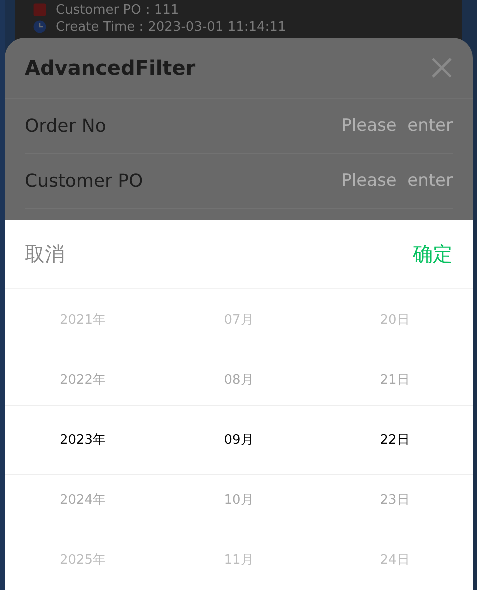 The width and height of the screenshot is (477, 590). I want to click on picker-option: 10月, so click(239, 501).